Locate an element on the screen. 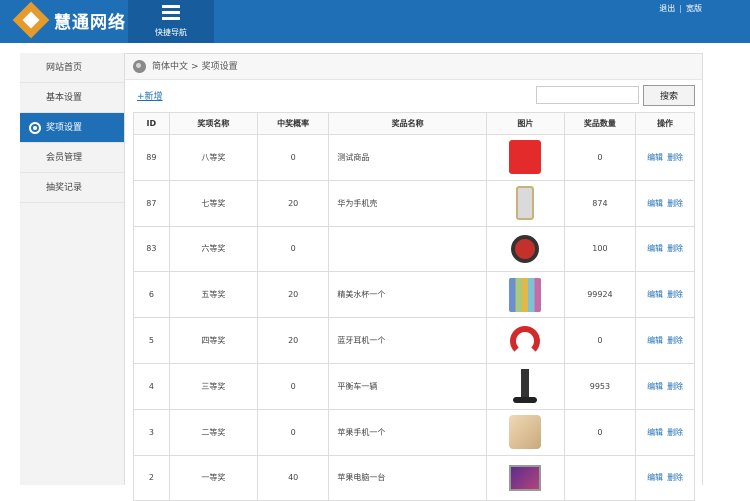  table-row: 89 八等奖 0 测试商品 0 编辑 删除 is located at coordinates (414, 157).